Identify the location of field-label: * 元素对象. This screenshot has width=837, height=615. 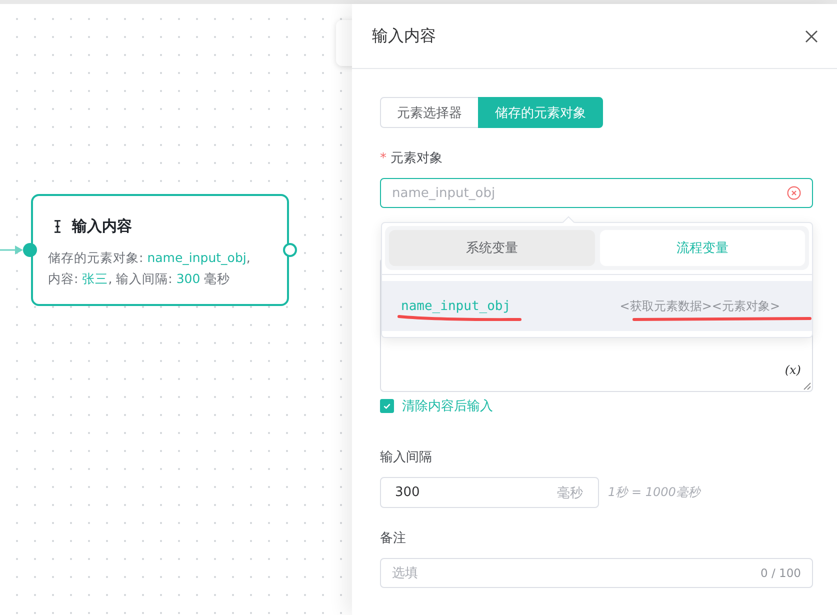
(411, 159).